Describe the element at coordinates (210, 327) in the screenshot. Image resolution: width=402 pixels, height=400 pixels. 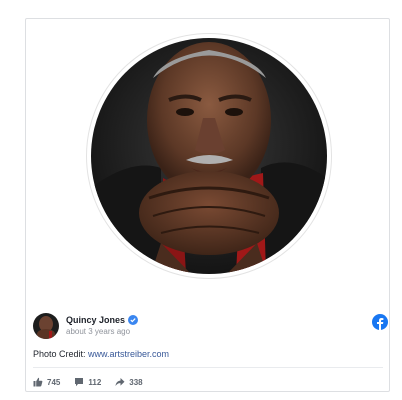
I see `post-header: Quincy Jones about 3 years ago` at that location.